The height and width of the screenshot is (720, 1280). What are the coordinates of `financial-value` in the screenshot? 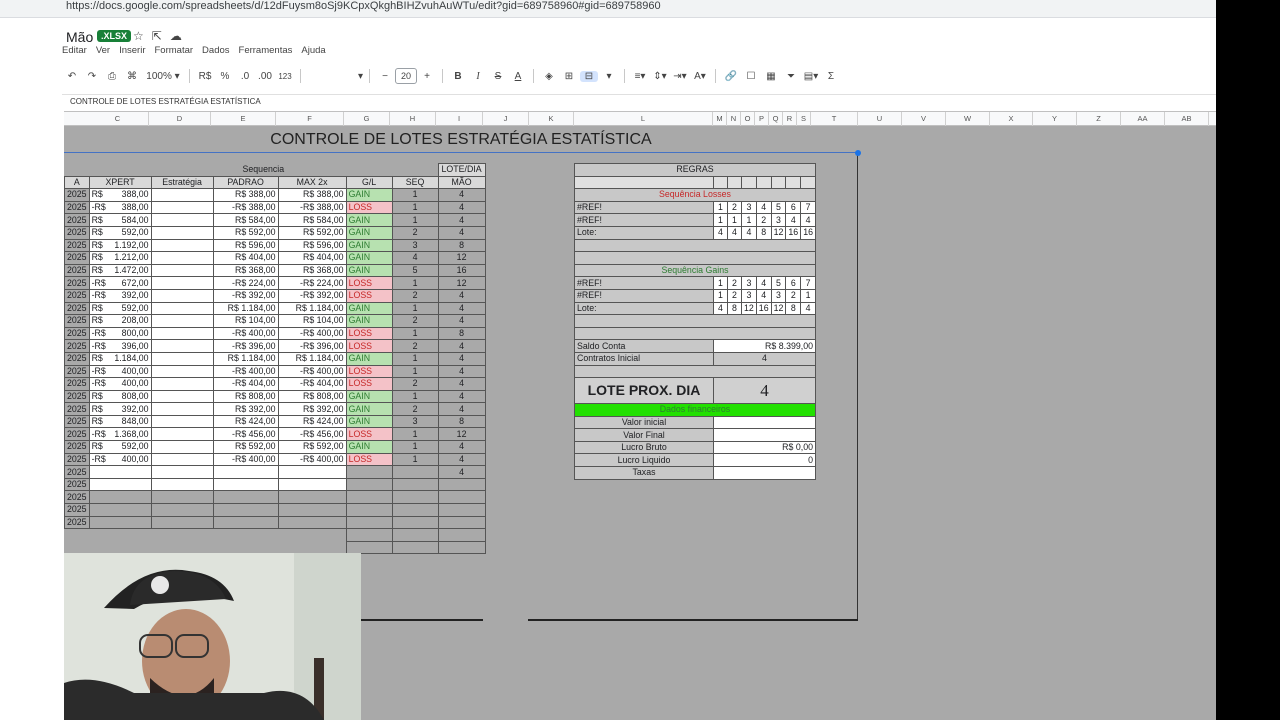 It's located at (764, 422).